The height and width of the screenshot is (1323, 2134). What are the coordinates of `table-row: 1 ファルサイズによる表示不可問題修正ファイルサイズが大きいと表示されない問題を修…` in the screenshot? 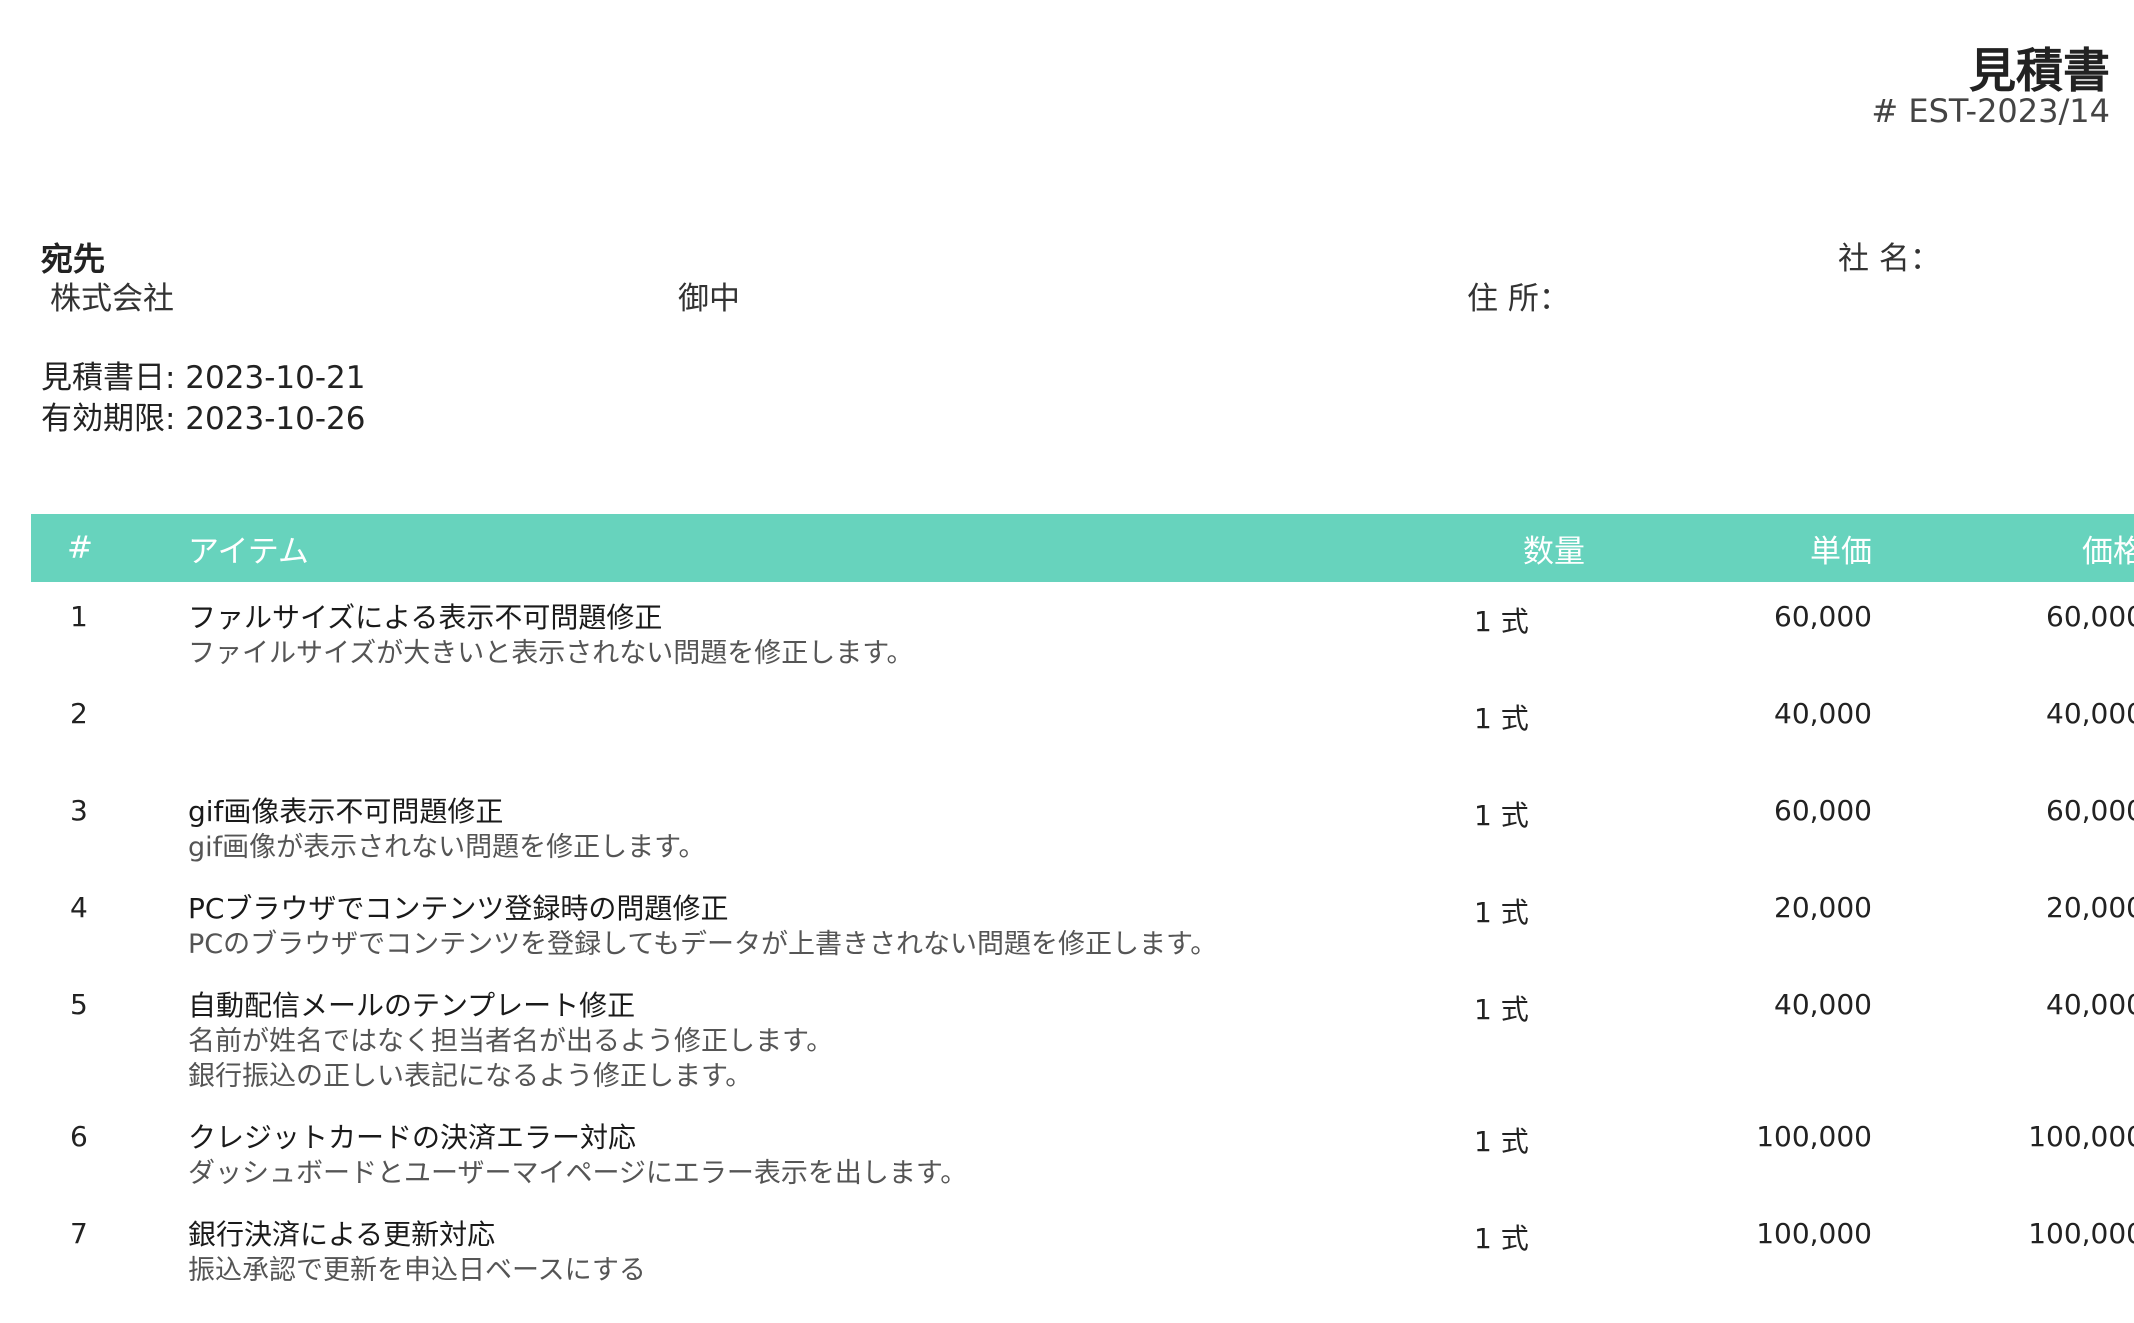 It's located at (1082, 630).